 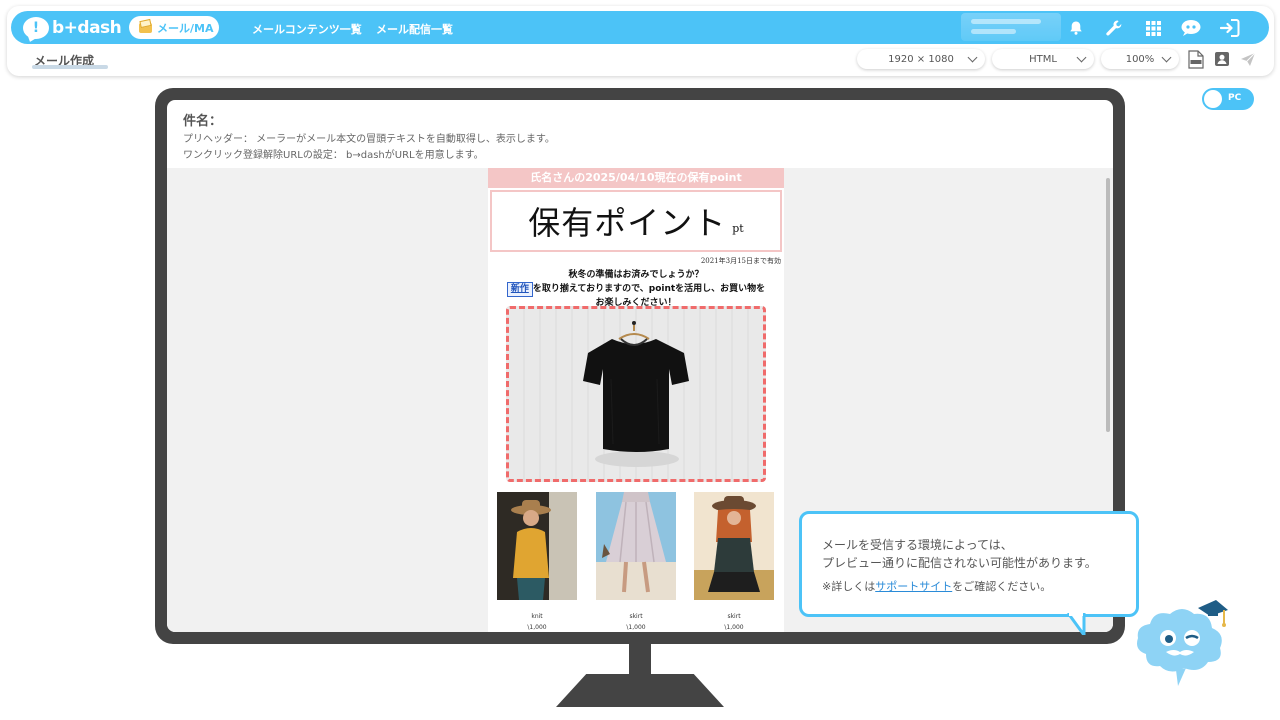 I want to click on unsubscribe-url-setting: ワンクリック登録解除URLの設定： b→dashがURLを用意します。, so click(x=333, y=155).